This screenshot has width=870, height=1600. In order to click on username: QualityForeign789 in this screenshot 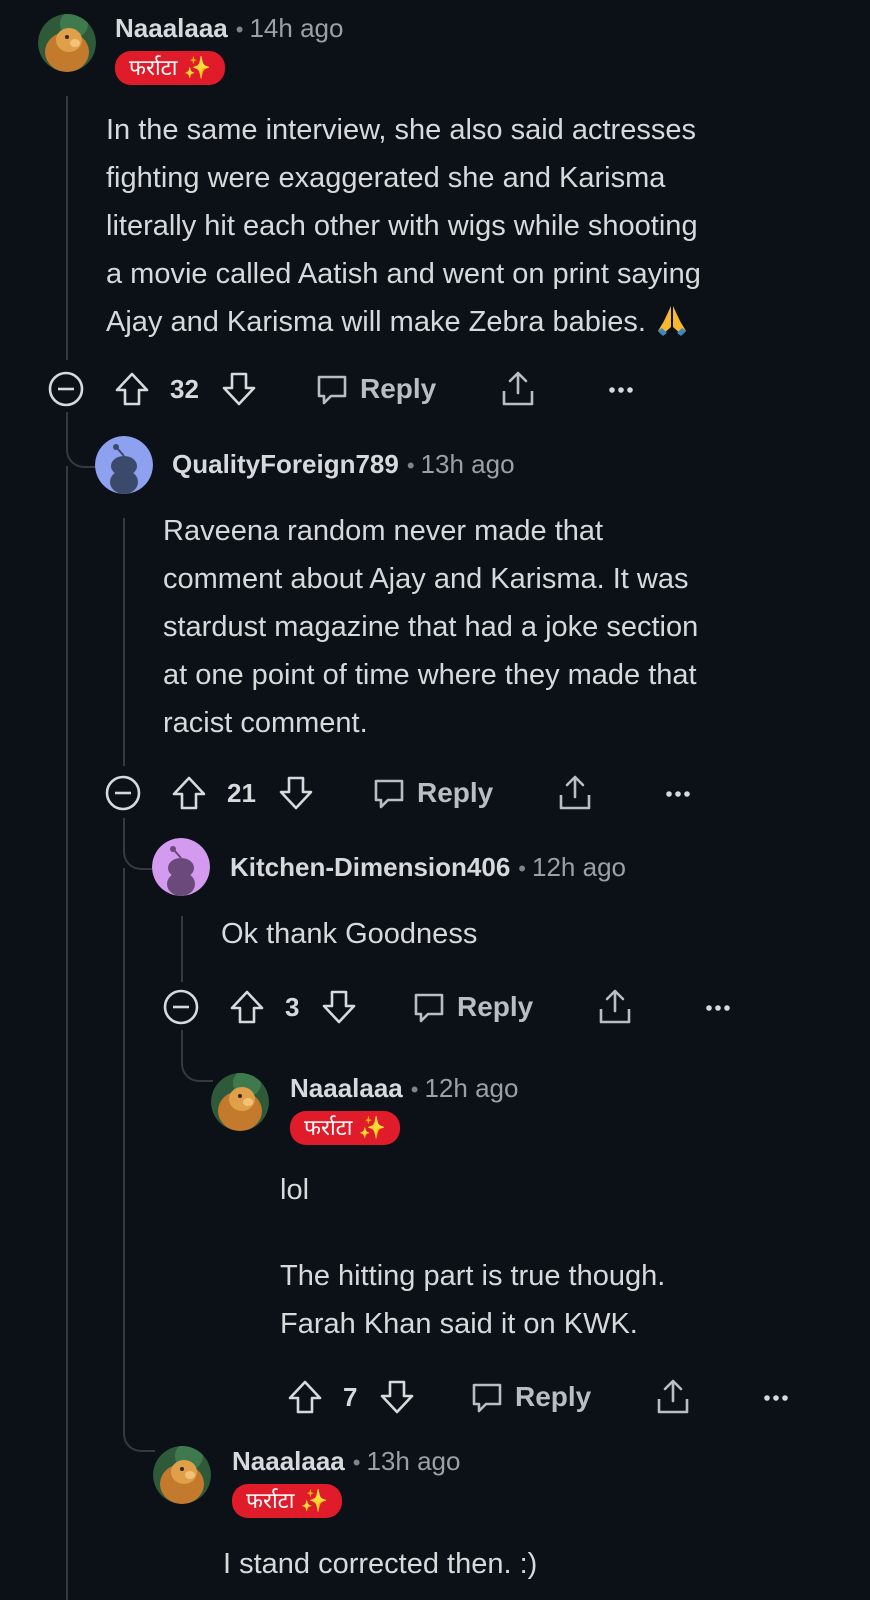, I will do `click(285, 464)`.